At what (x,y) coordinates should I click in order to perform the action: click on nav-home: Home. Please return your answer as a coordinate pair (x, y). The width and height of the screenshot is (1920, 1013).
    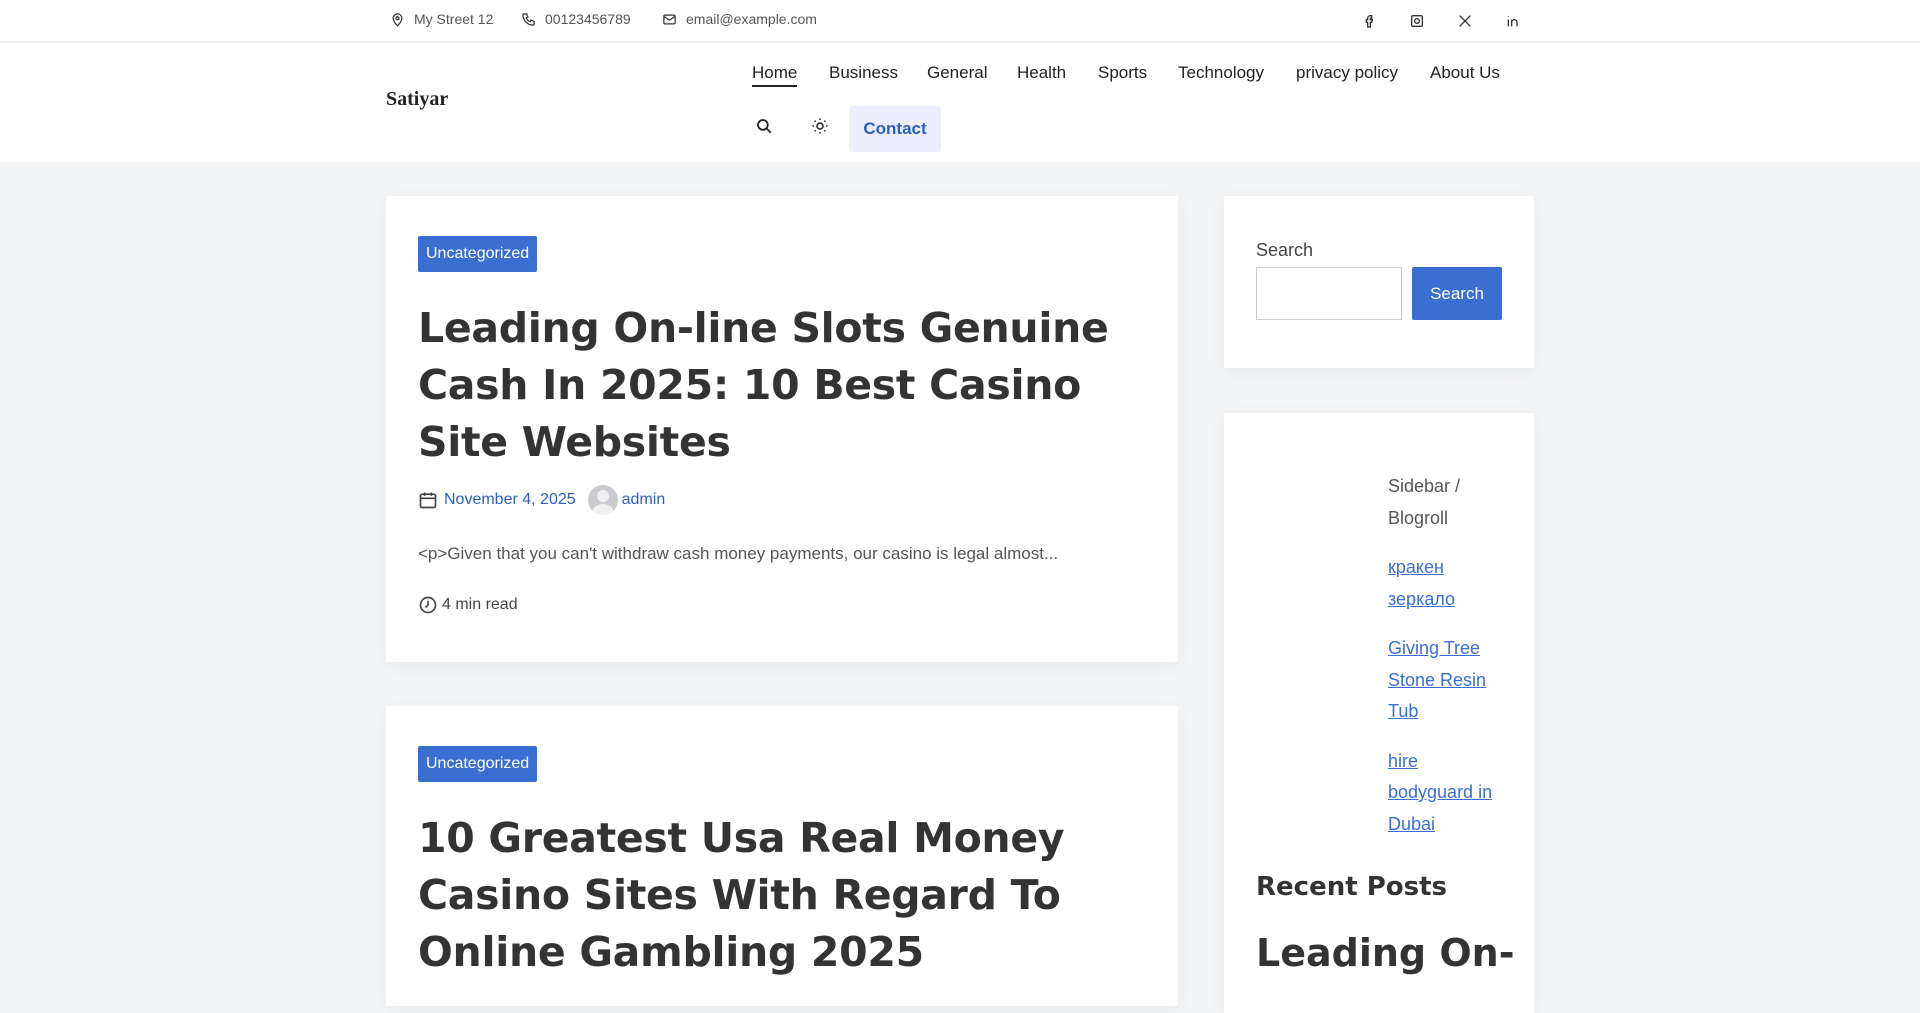
    Looking at the image, I should click on (775, 75).